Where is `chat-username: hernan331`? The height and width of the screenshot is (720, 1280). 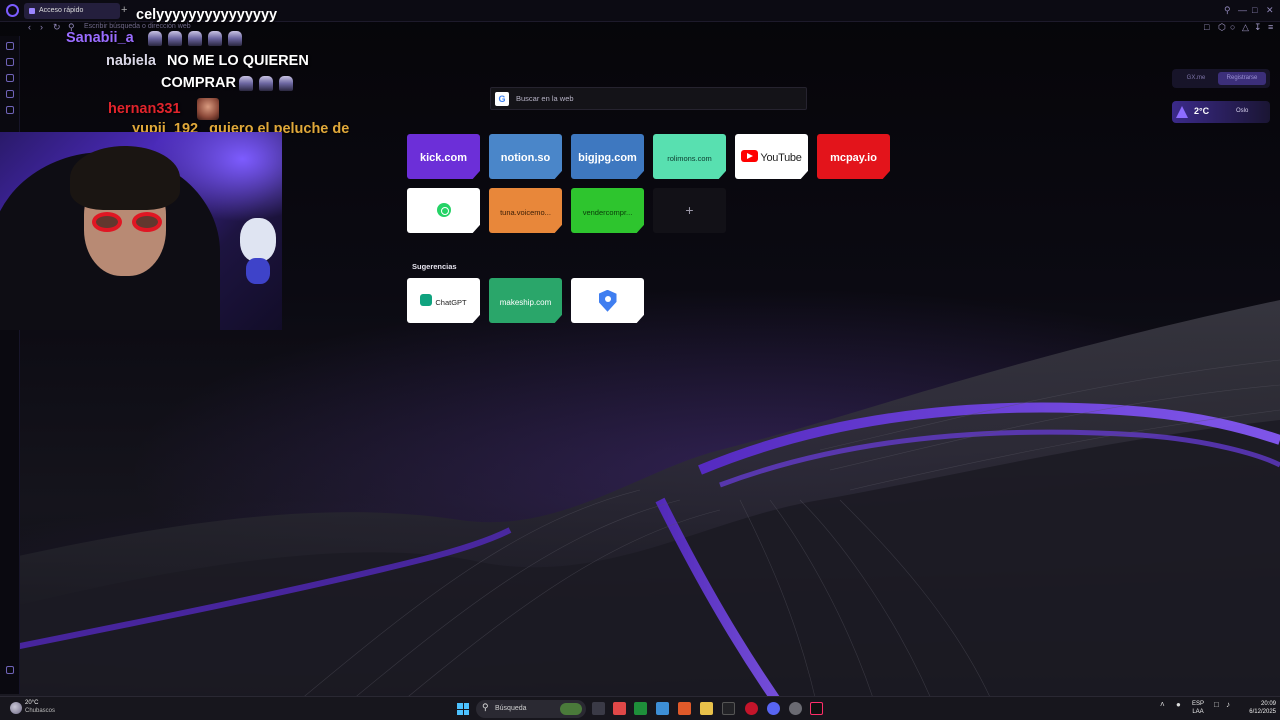 chat-username: hernan331 is located at coordinates (144, 108).